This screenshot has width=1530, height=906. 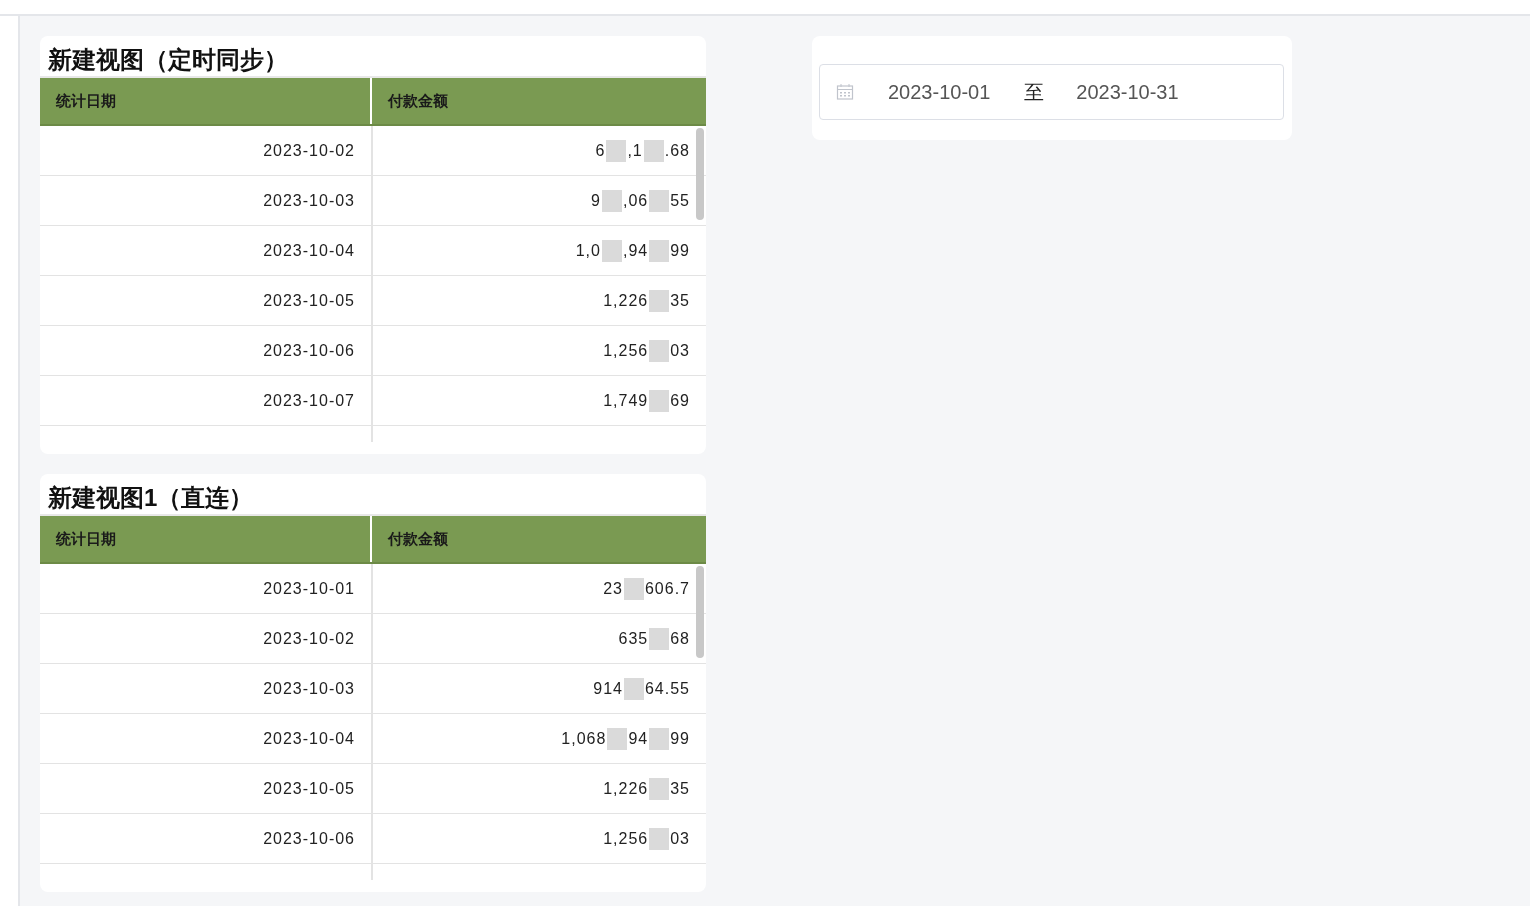 What do you see at coordinates (633, 638) in the screenshot?
I see `amount-text: 635` at bounding box center [633, 638].